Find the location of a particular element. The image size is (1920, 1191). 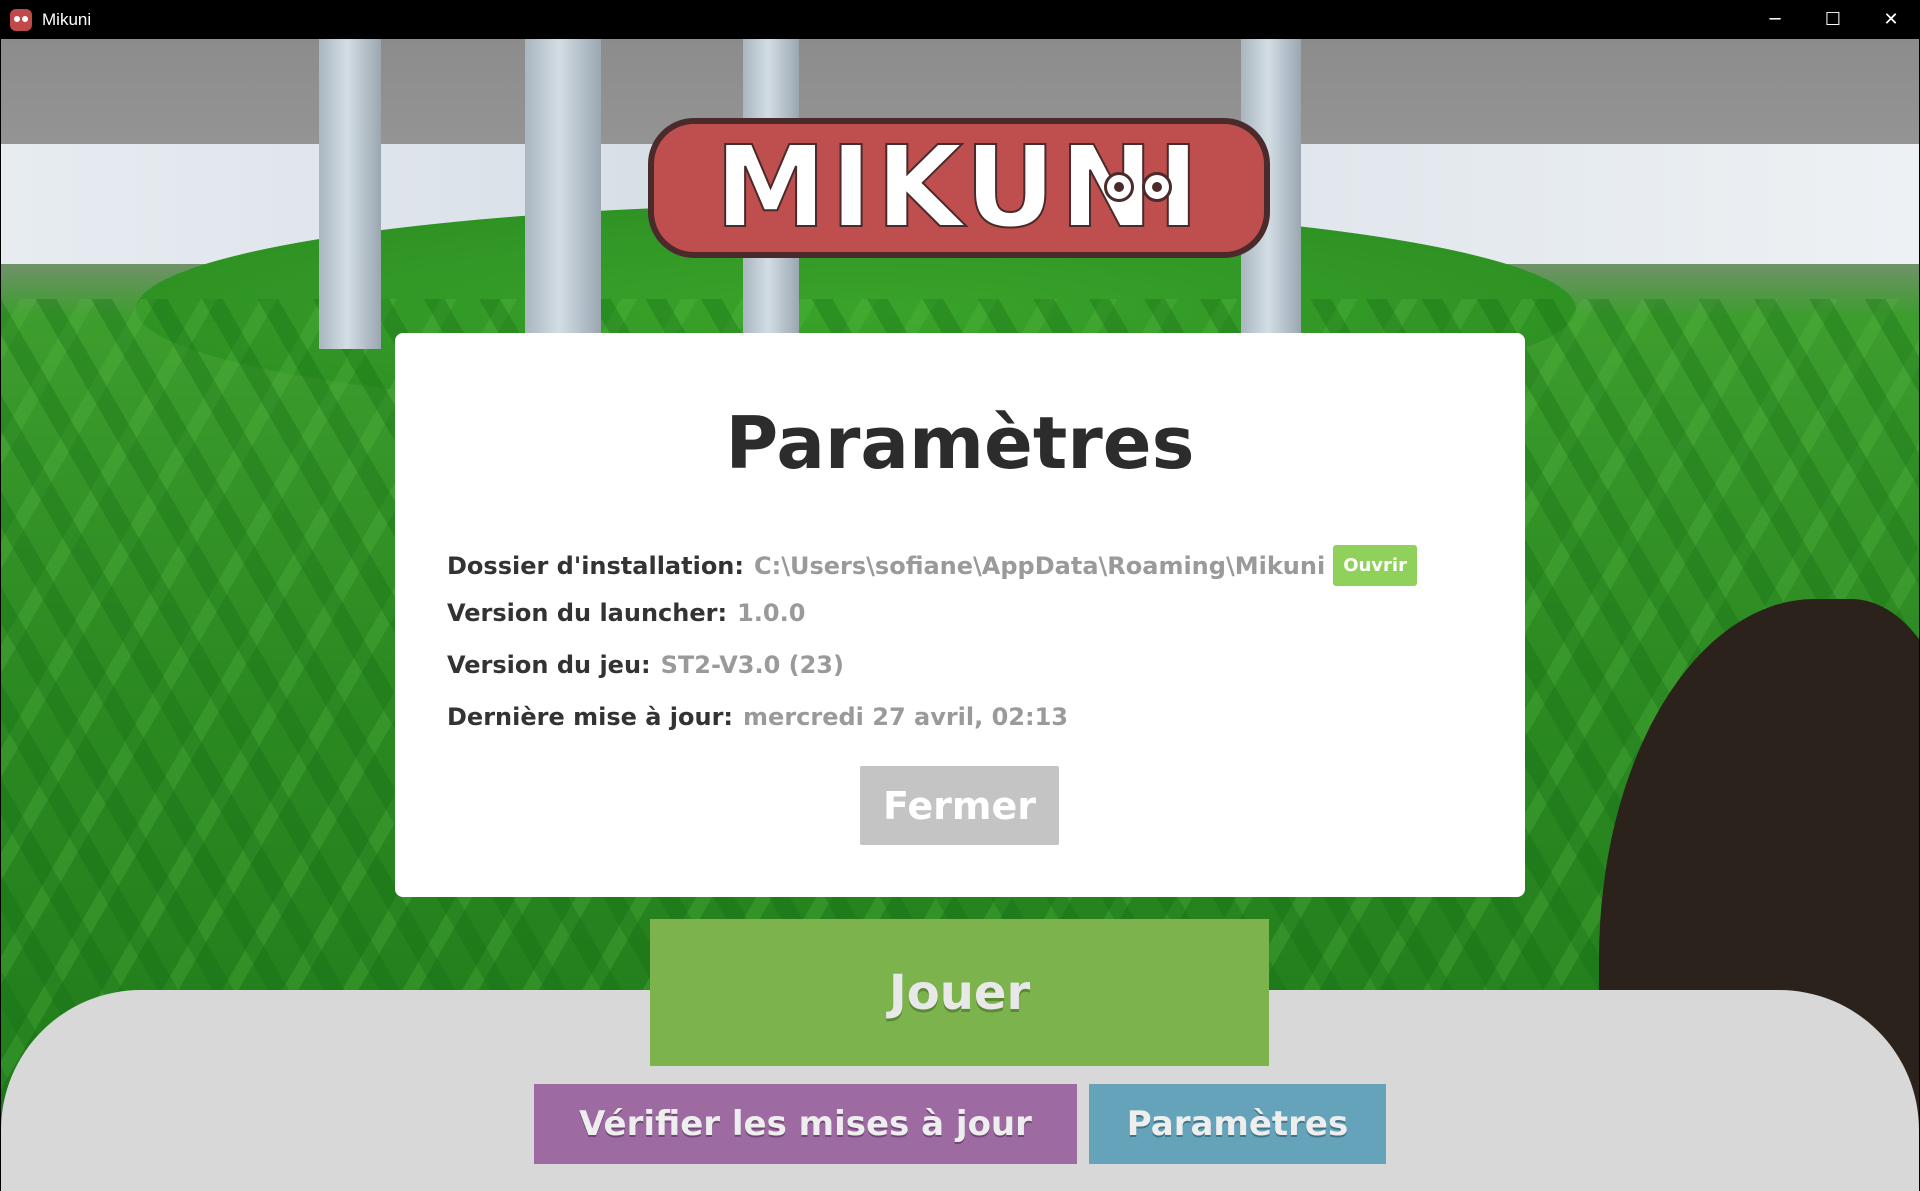

minimize-button: ─ is located at coordinates (1775, 19).